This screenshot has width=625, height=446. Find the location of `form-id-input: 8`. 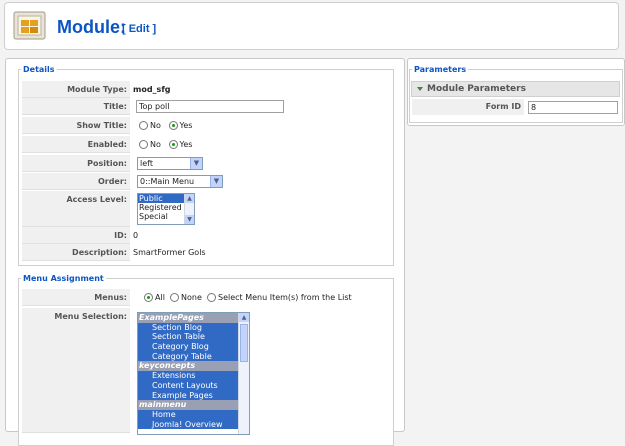

form-id-input: 8 is located at coordinates (573, 107).